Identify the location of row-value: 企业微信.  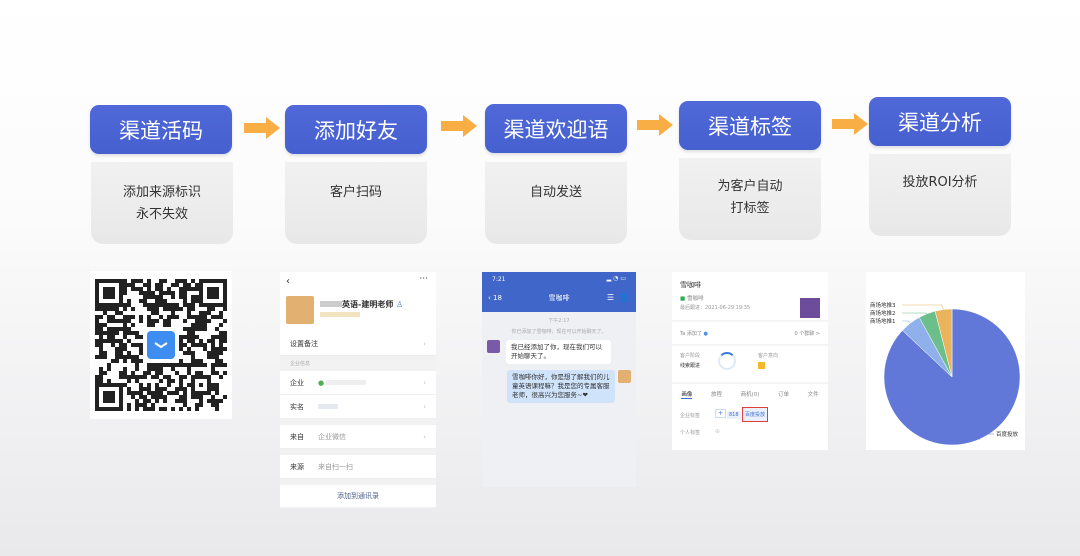
(332, 436).